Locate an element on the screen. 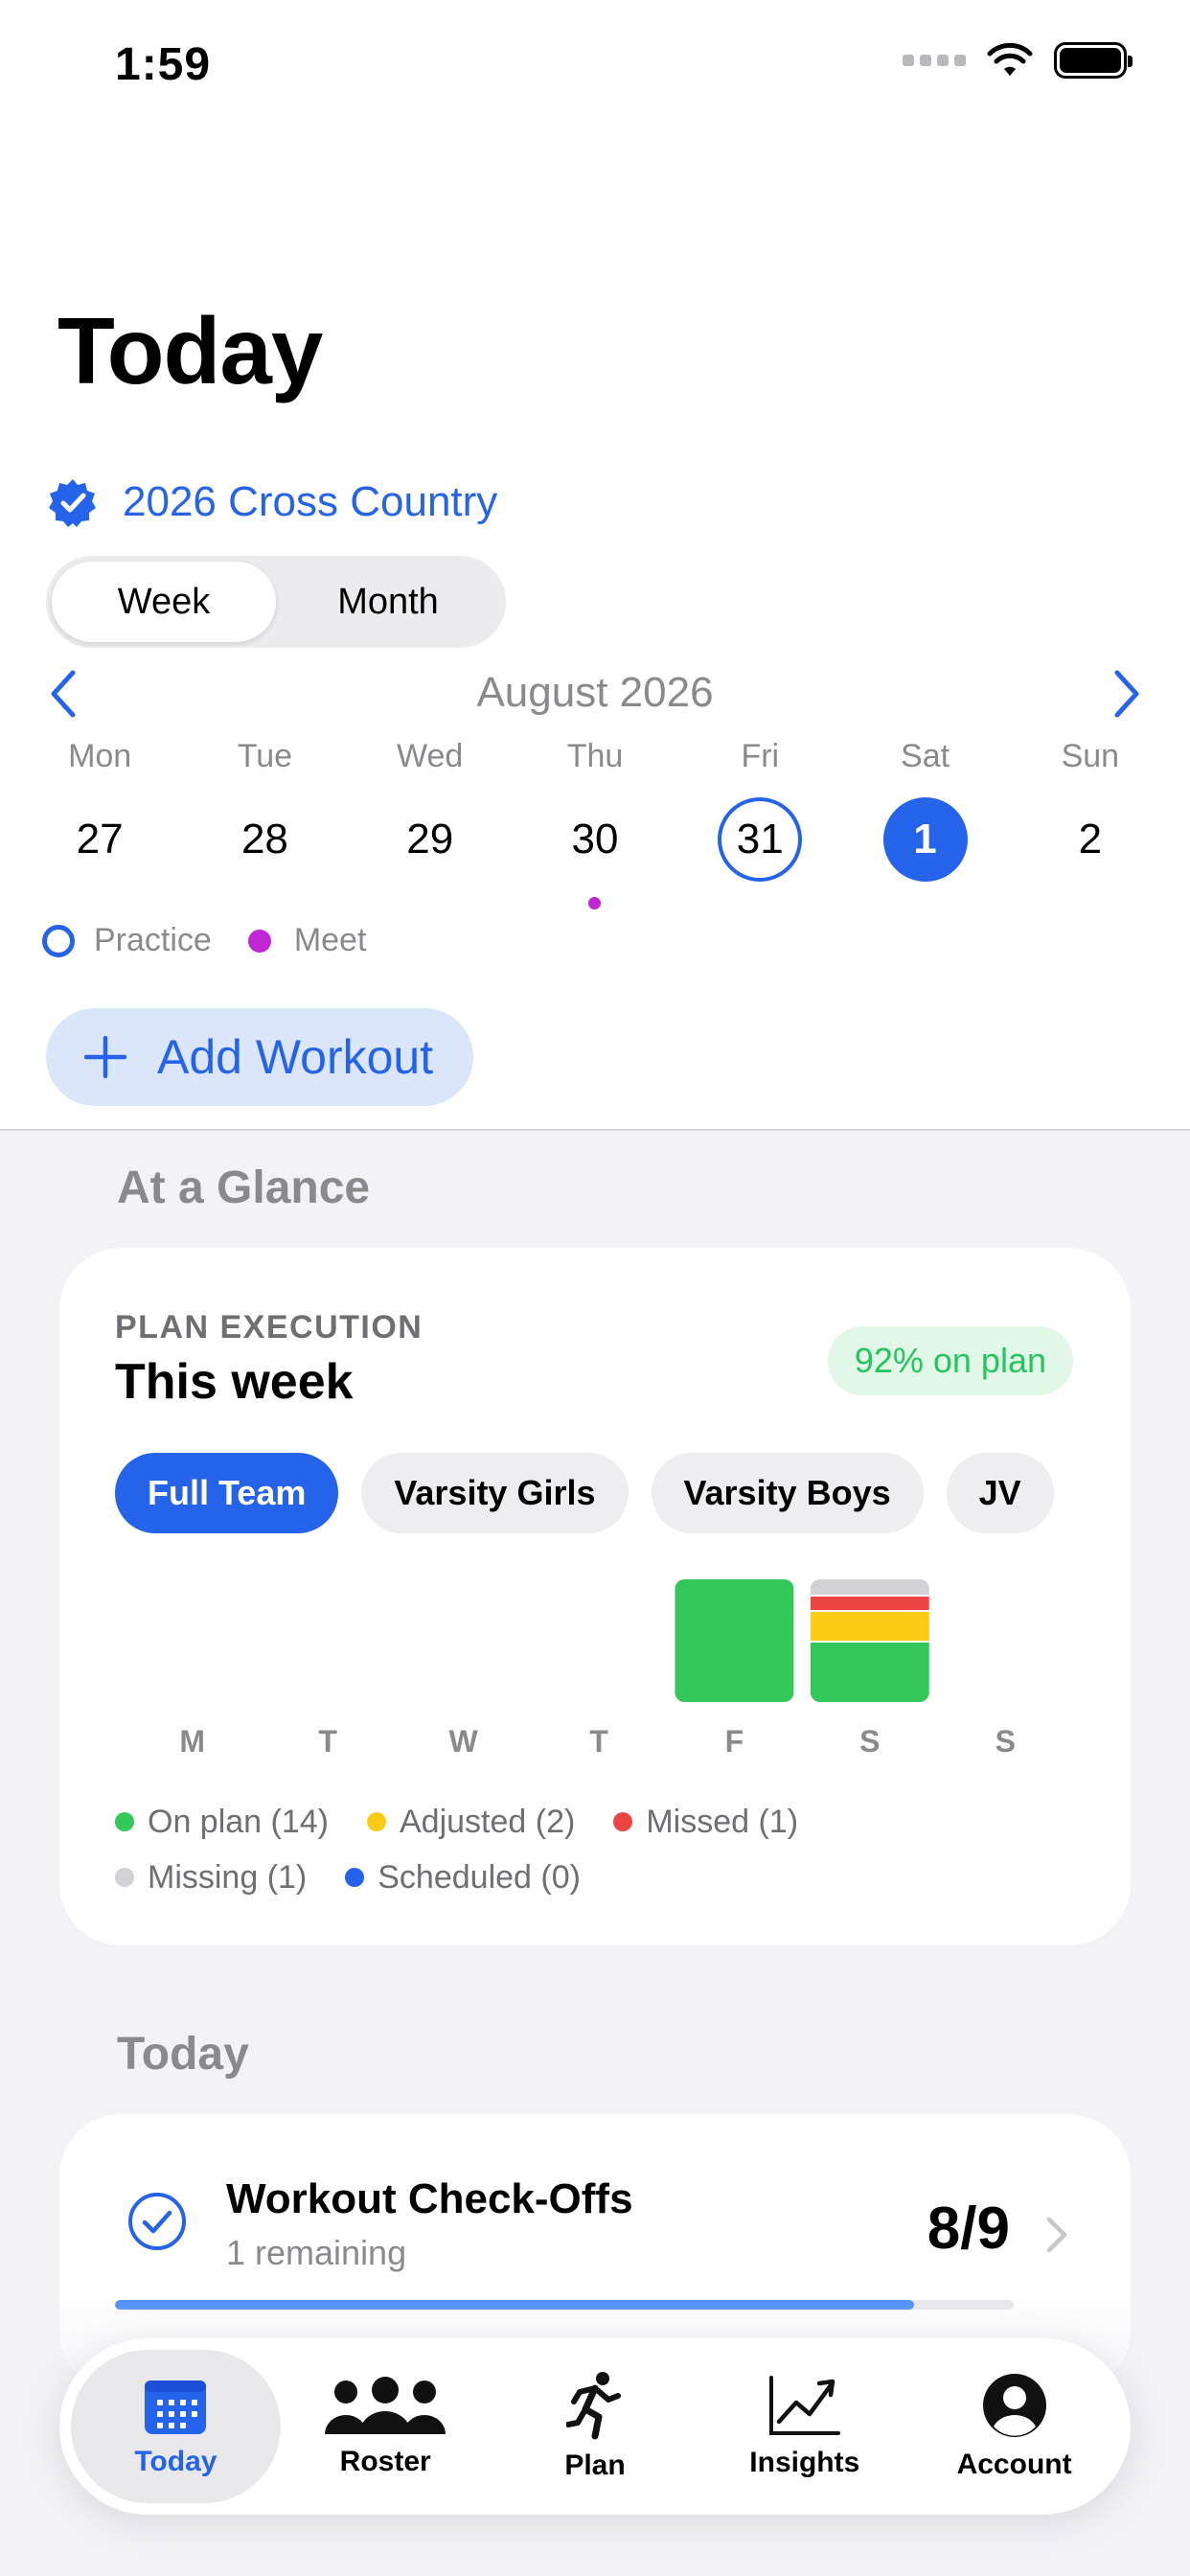 Image resolution: width=1190 pixels, height=2576 pixels. chip-full-team: Full Team is located at coordinates (227, 1493).